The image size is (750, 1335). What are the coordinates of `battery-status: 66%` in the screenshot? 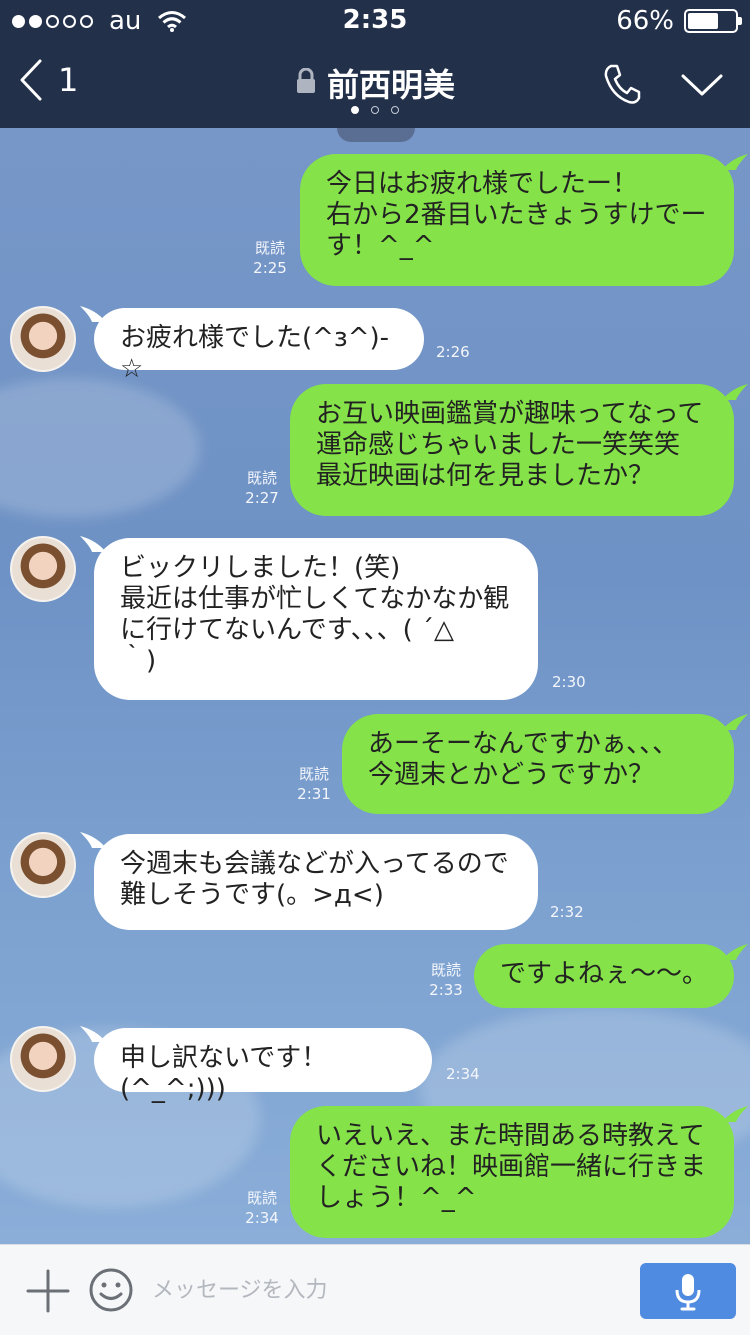 It's located at (679, 21).